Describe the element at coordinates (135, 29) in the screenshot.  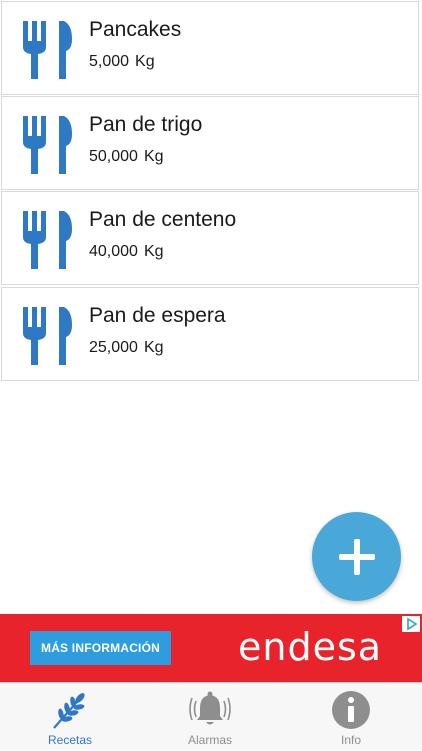
I see `recipe-name: Pancakes` at that location.